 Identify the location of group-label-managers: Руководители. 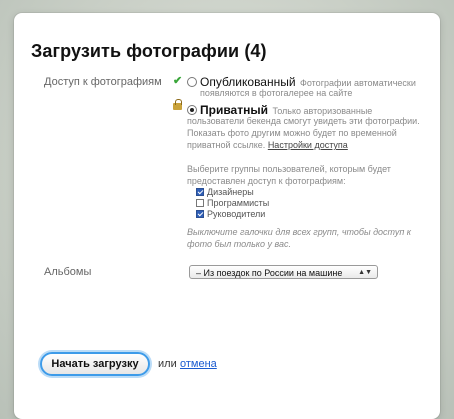
(236, 214).